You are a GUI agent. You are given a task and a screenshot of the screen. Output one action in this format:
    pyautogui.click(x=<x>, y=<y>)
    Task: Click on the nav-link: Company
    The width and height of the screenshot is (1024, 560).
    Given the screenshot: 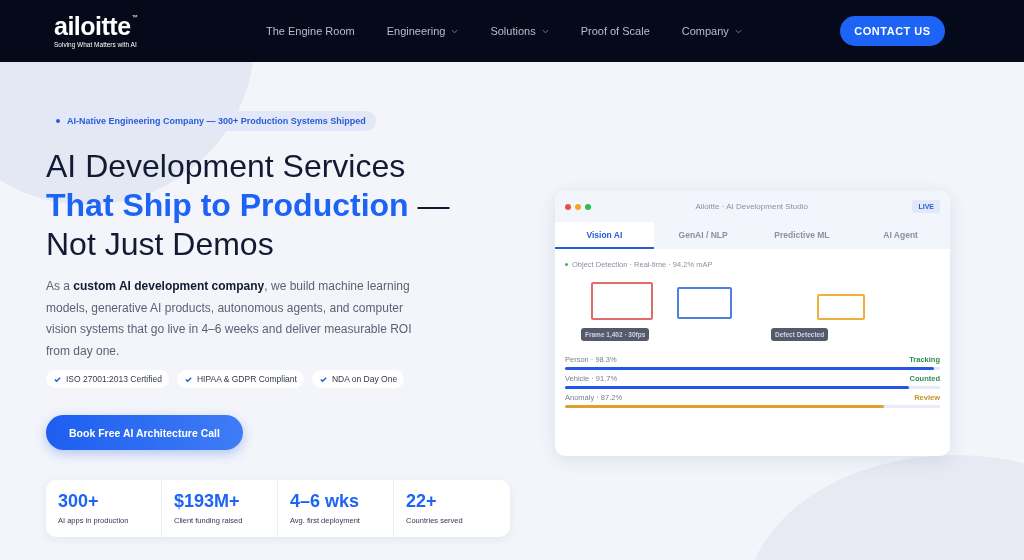 What is the action you would take?
    pyautogui.click(x=711, y=31)
    